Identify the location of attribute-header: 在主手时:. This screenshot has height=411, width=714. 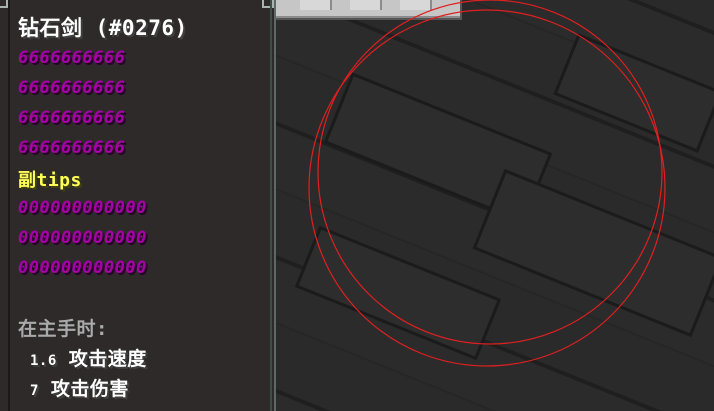
(63, 329).